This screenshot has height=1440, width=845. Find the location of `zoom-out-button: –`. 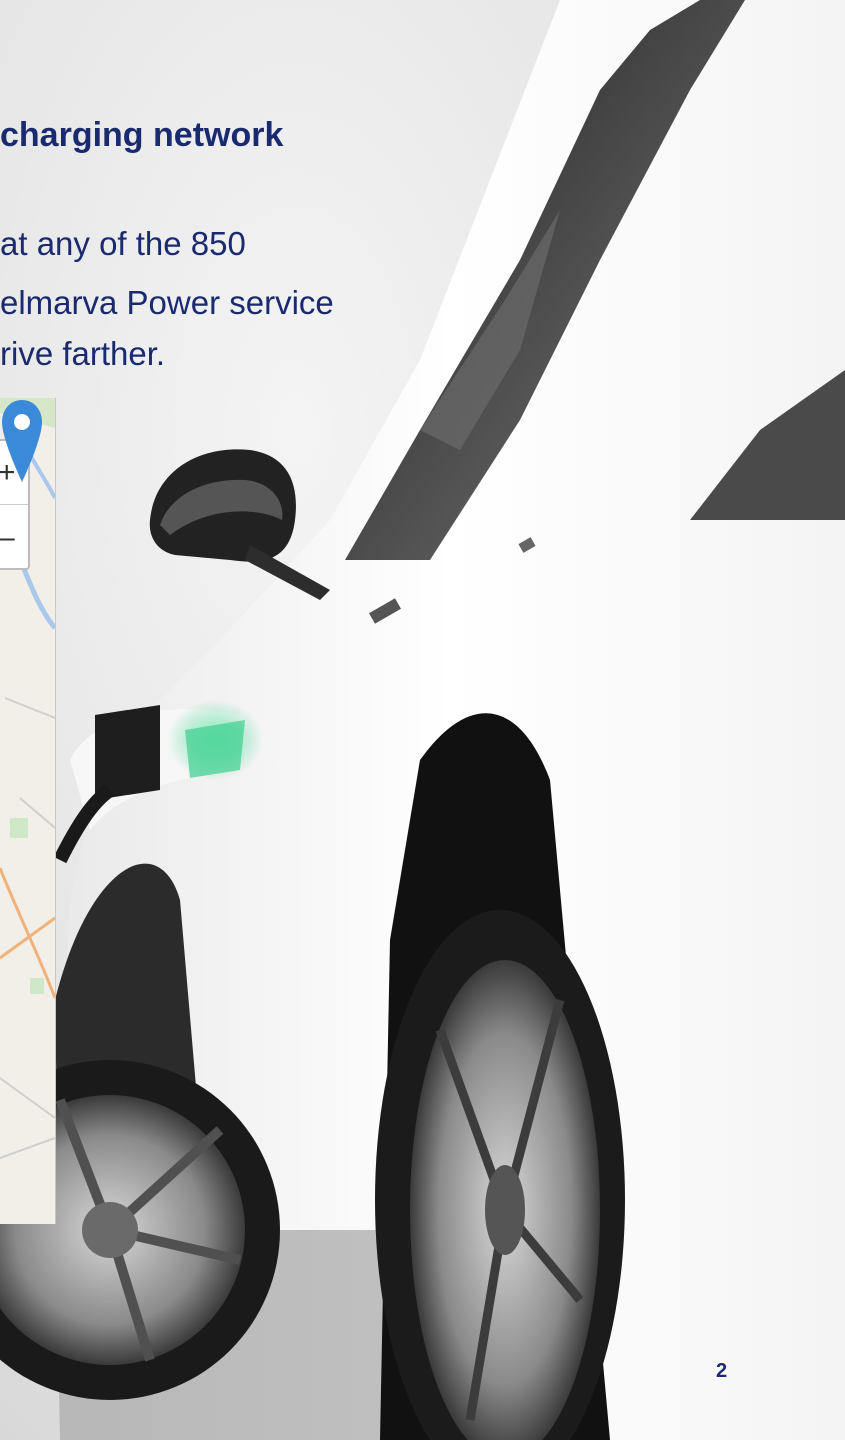

zoom-out-button: – is located at coordinates (14, 538).